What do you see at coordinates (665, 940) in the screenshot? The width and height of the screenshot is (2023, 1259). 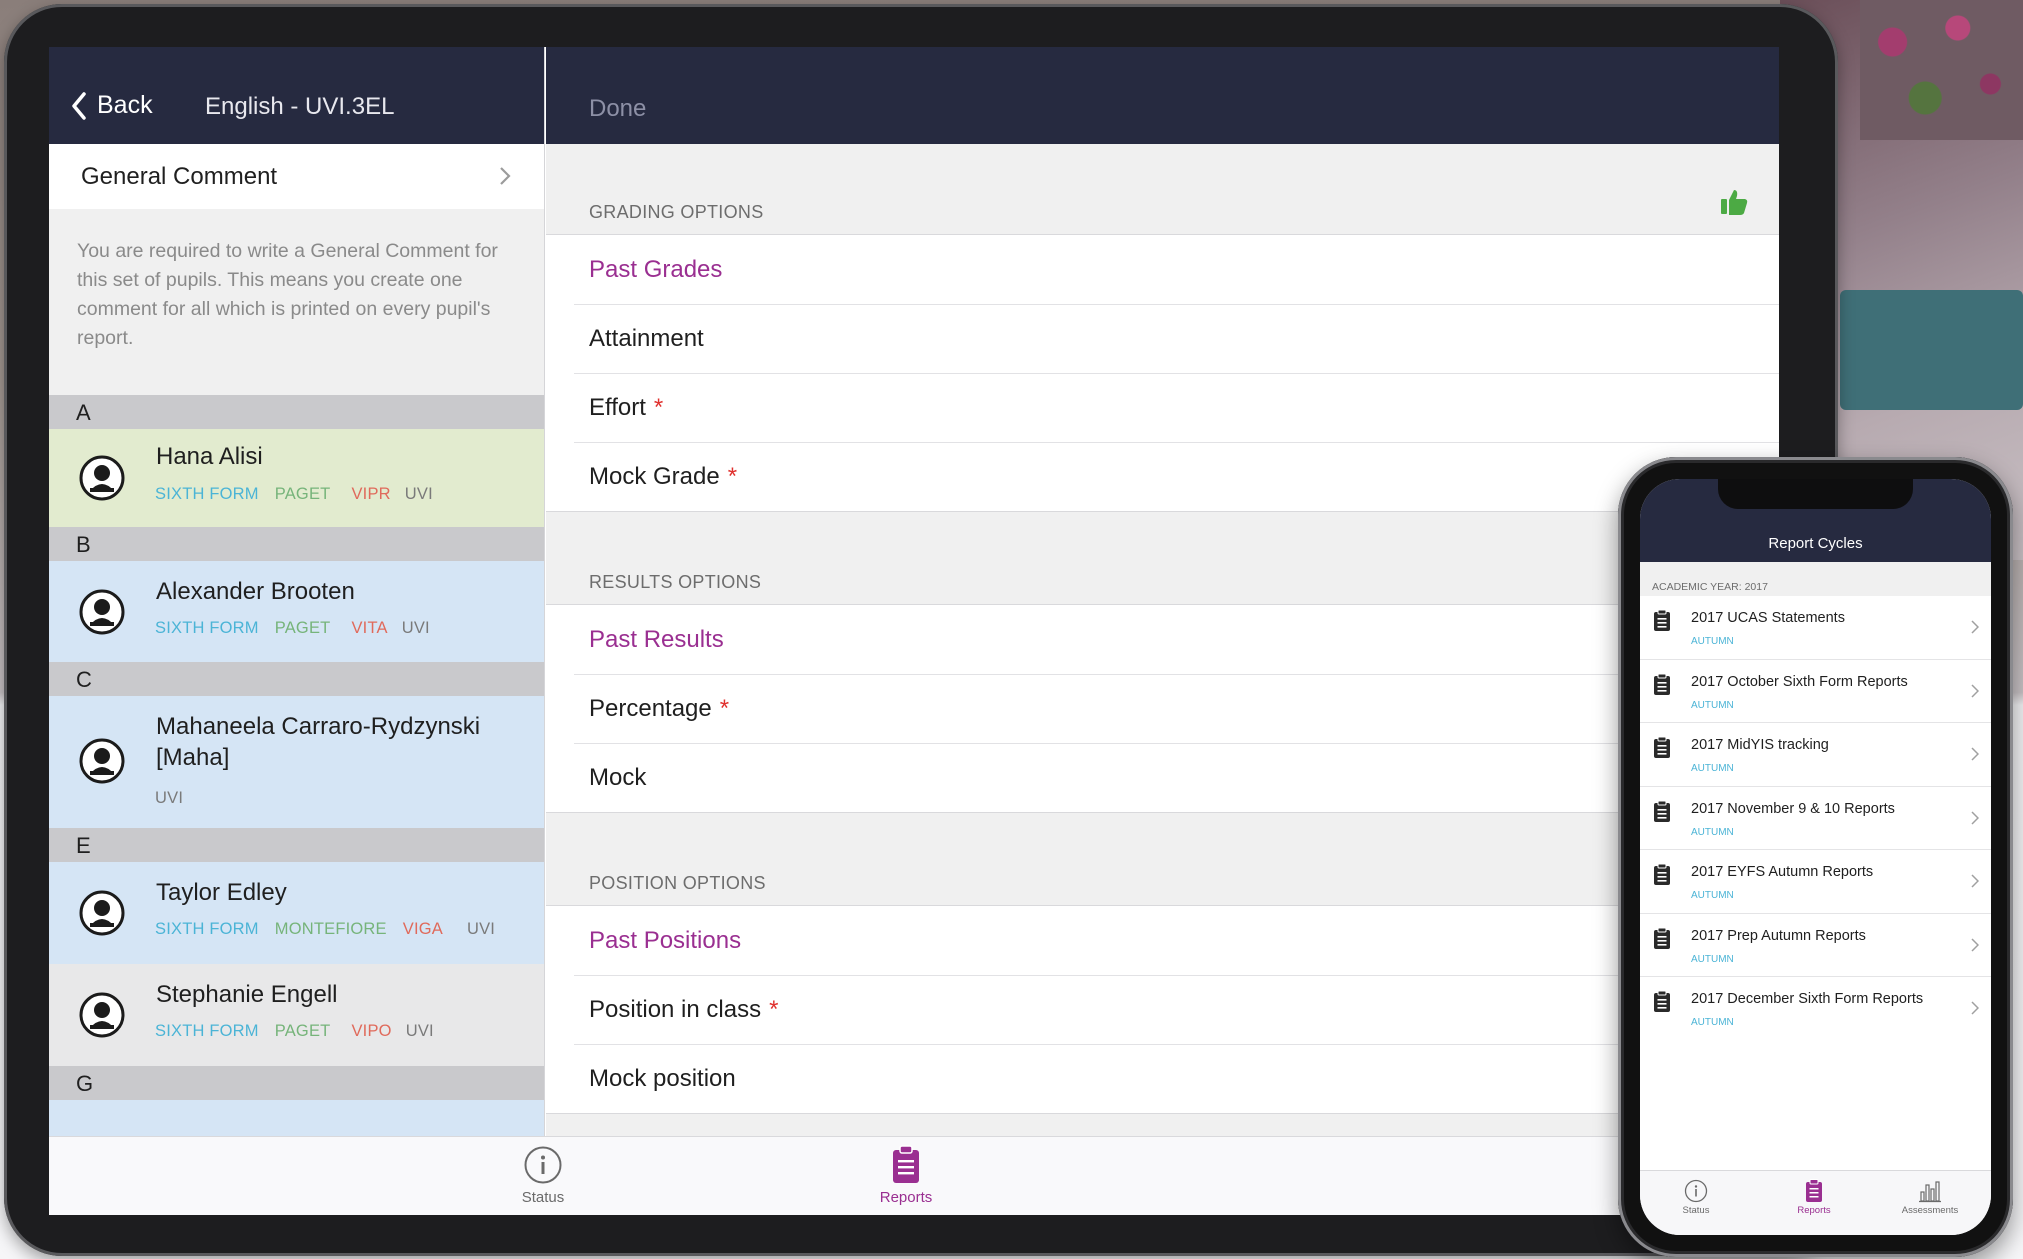 I see `past-positions-label: Past Positions` at bounding box center [665, 940].